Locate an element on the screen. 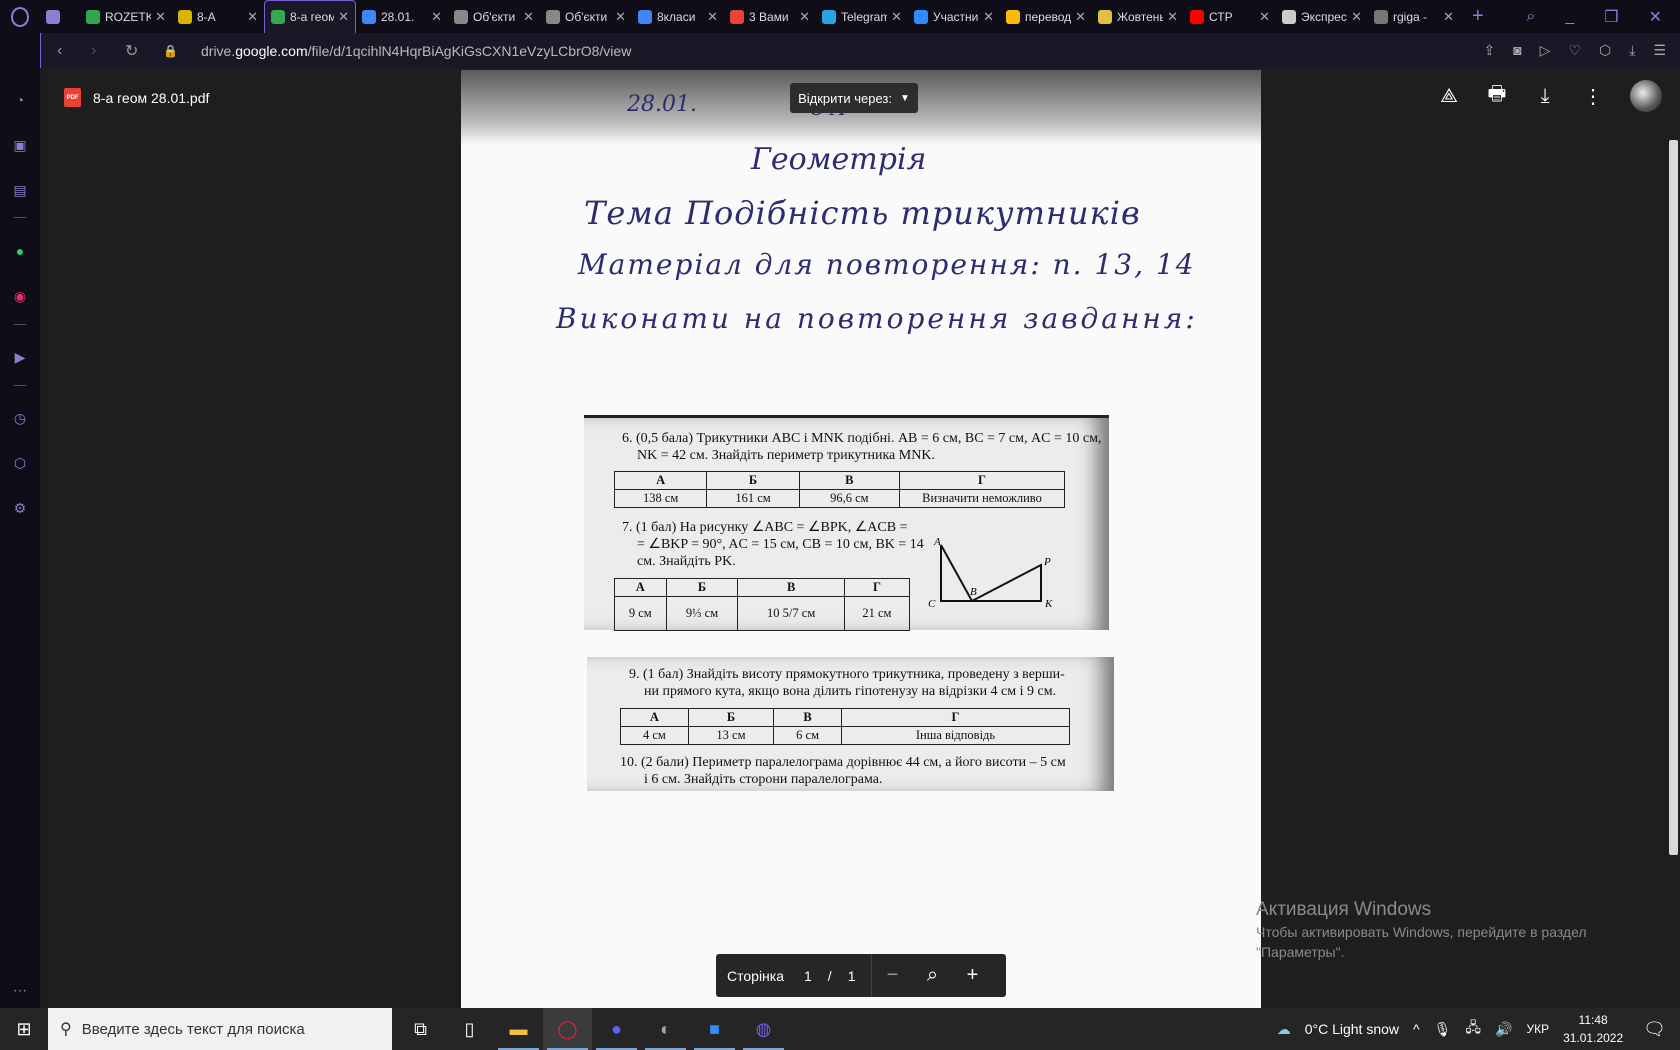 This screenshot has height=1050, width=1680. restore-button: ❐ is located at coordinates (1611, 17).